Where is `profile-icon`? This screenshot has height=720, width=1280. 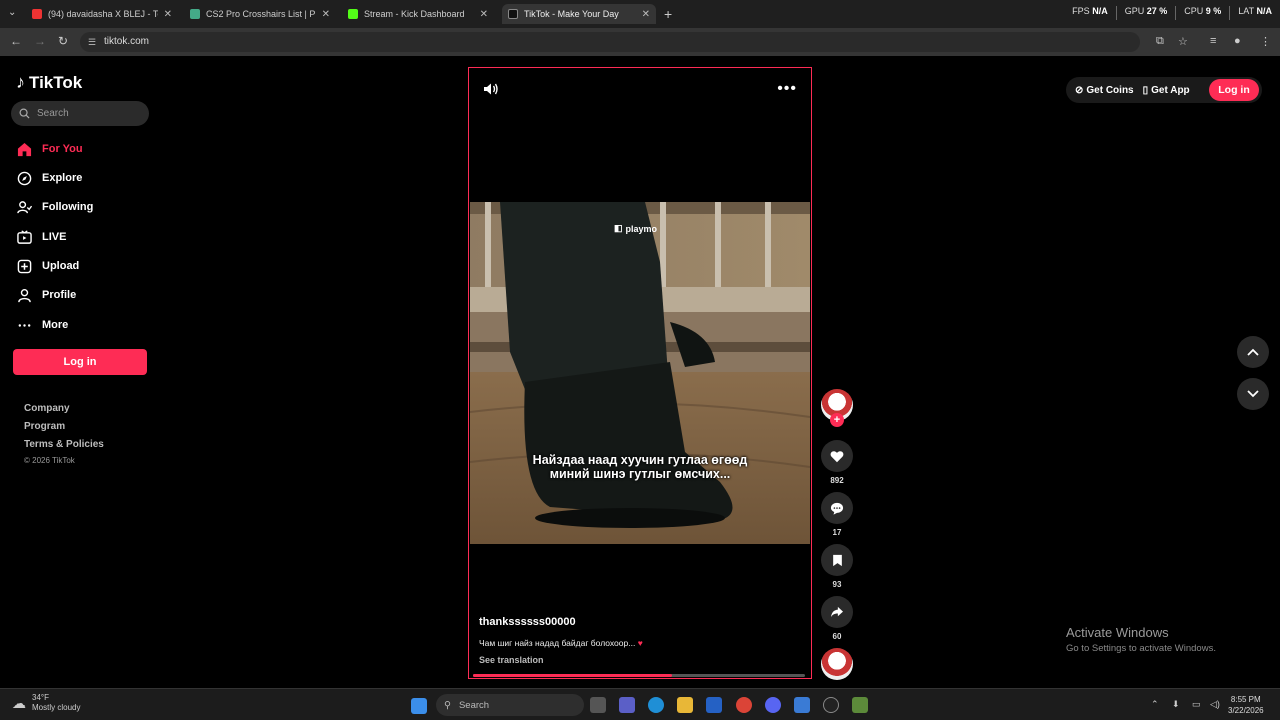
profile-icon is located at coordinates (24, 295).